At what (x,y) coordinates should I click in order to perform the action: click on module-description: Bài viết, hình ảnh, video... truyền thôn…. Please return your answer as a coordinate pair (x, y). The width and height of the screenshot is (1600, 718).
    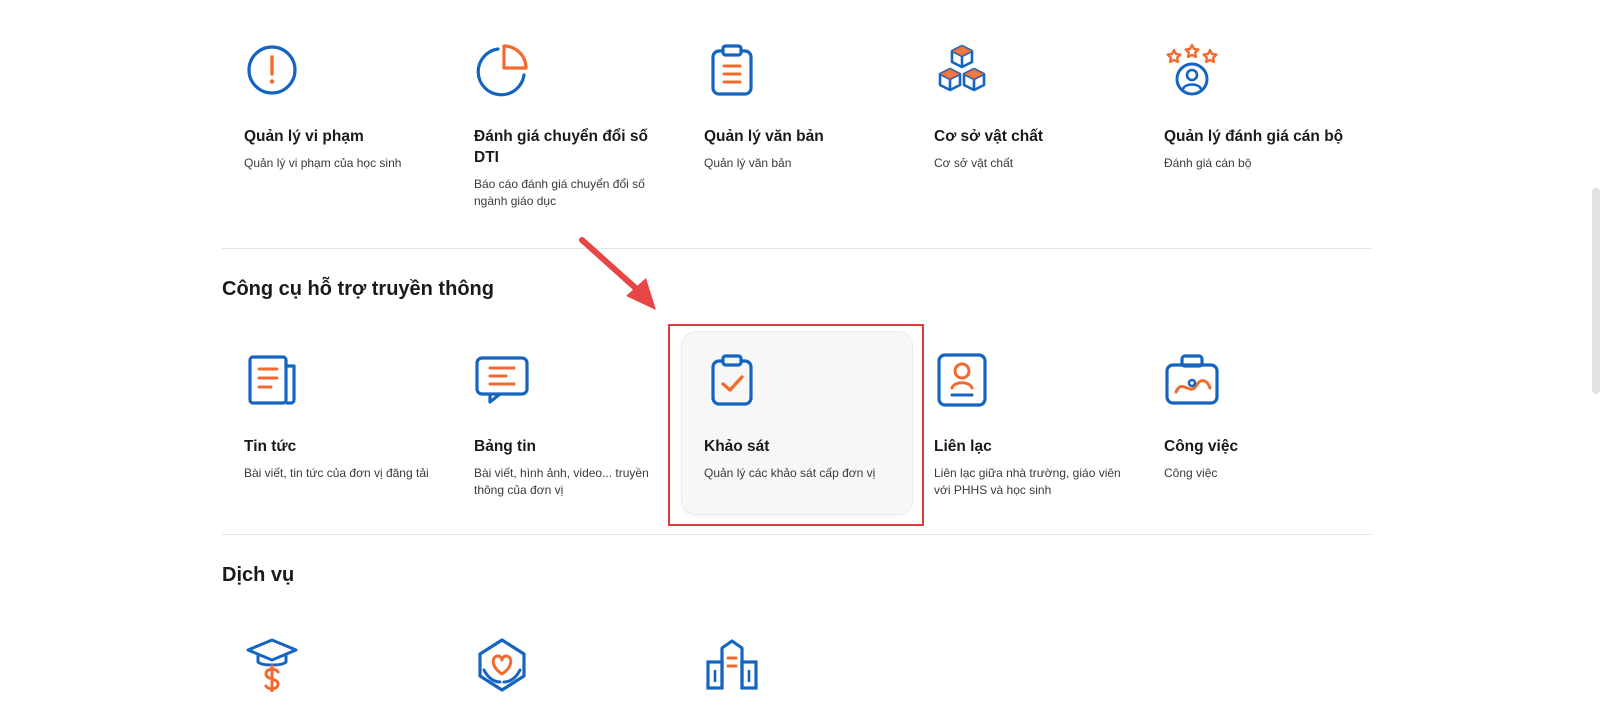
    Looking at the image, I should click on (561, 481).